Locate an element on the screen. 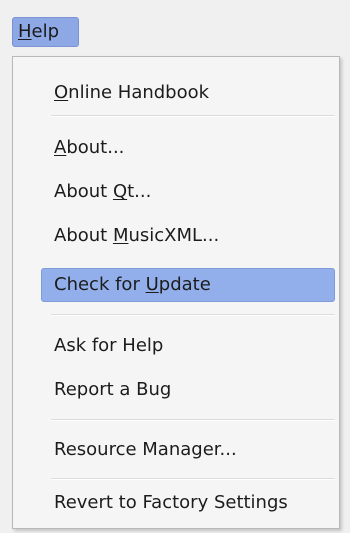  menu-item-check-for-update: Check for Update is located at coordinates (188, 285).